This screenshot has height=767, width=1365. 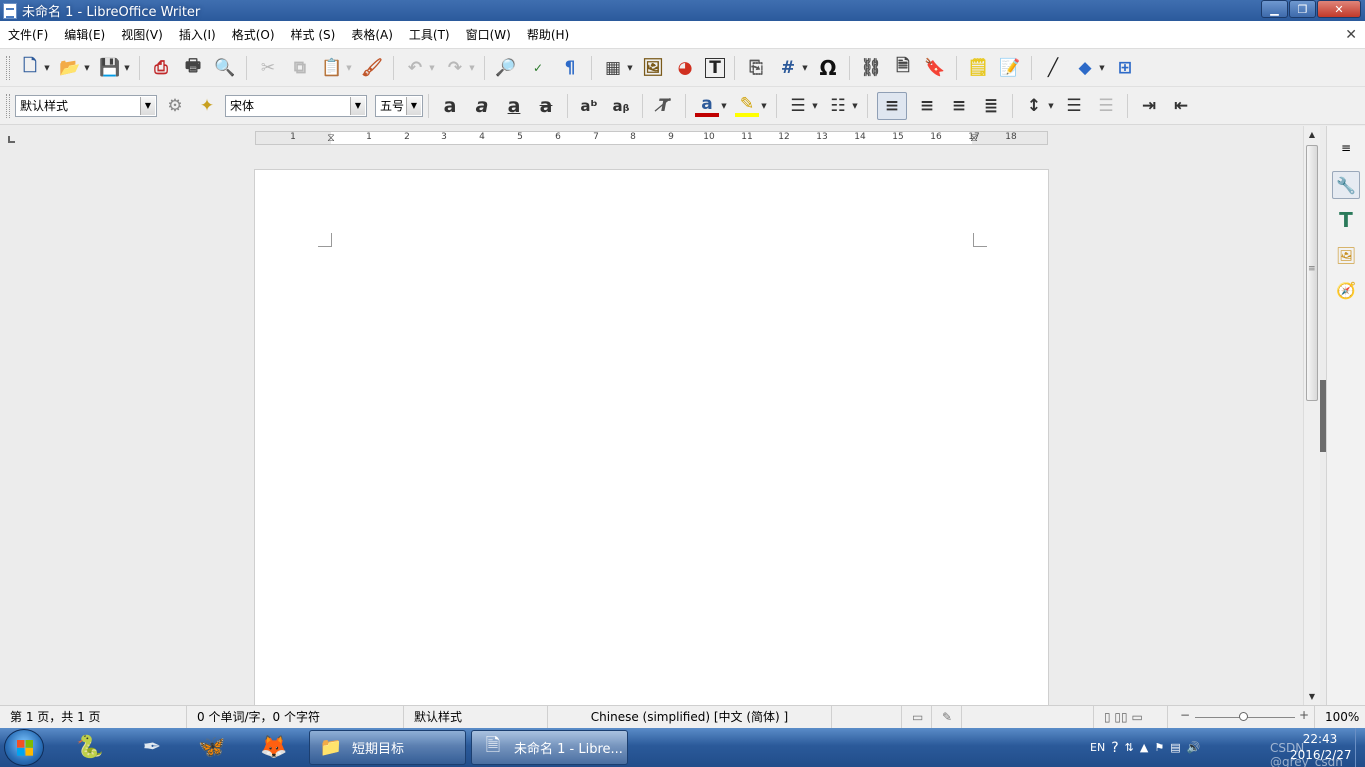 I want to click on font-color-icon: a, so click(x=707, y=105).